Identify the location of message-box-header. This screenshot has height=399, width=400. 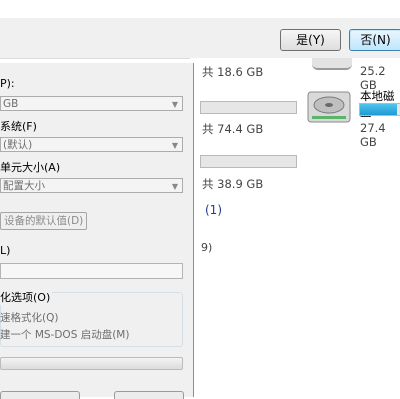
(200, 9).